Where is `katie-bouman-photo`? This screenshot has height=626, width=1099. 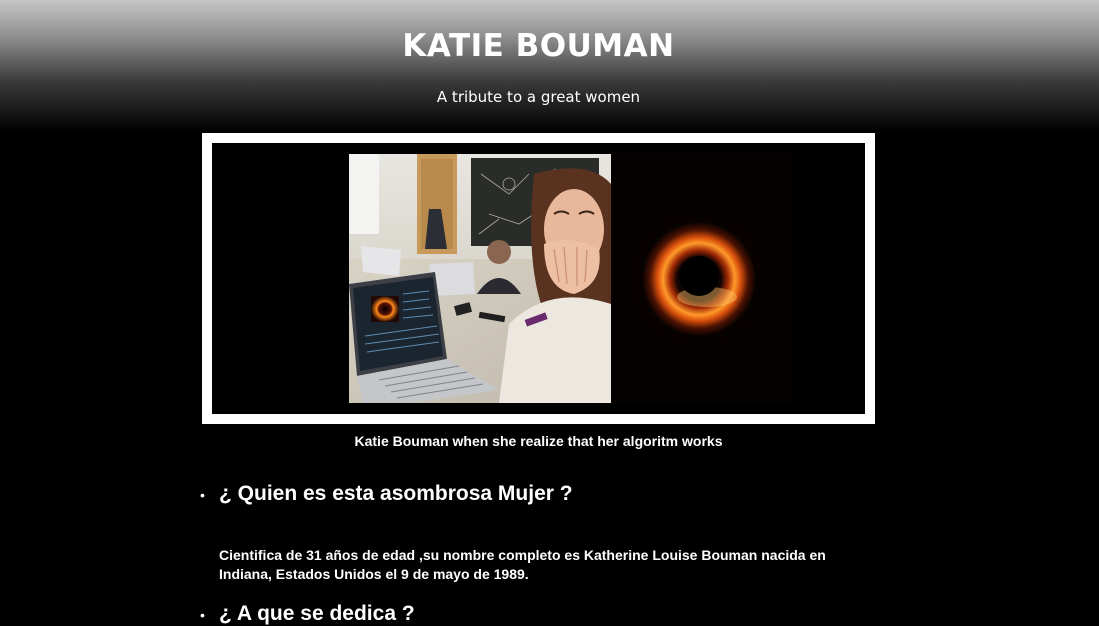 katie-bouman-photo is located at coordinates (480, 278).